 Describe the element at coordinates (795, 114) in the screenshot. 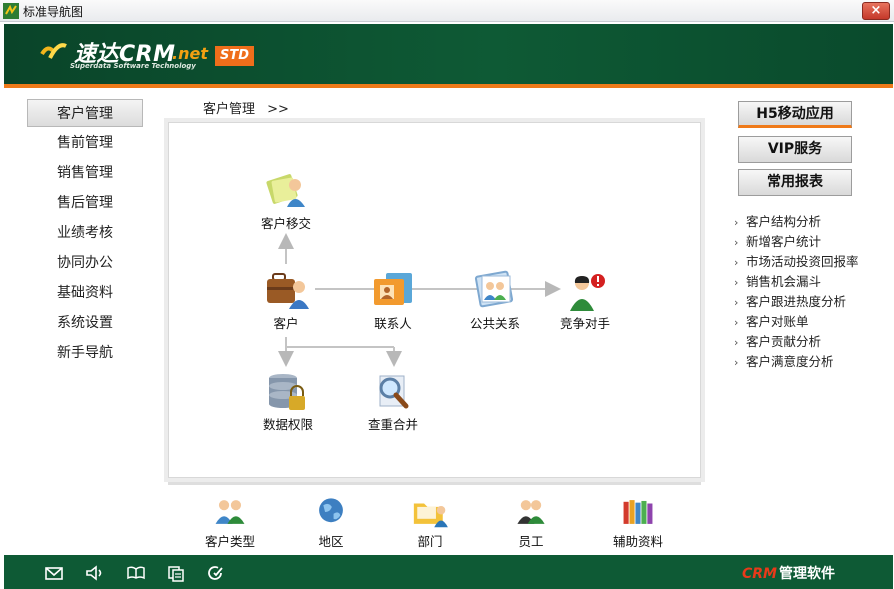

I see `h5-mobile-app-button: H5移动应用` at that location.